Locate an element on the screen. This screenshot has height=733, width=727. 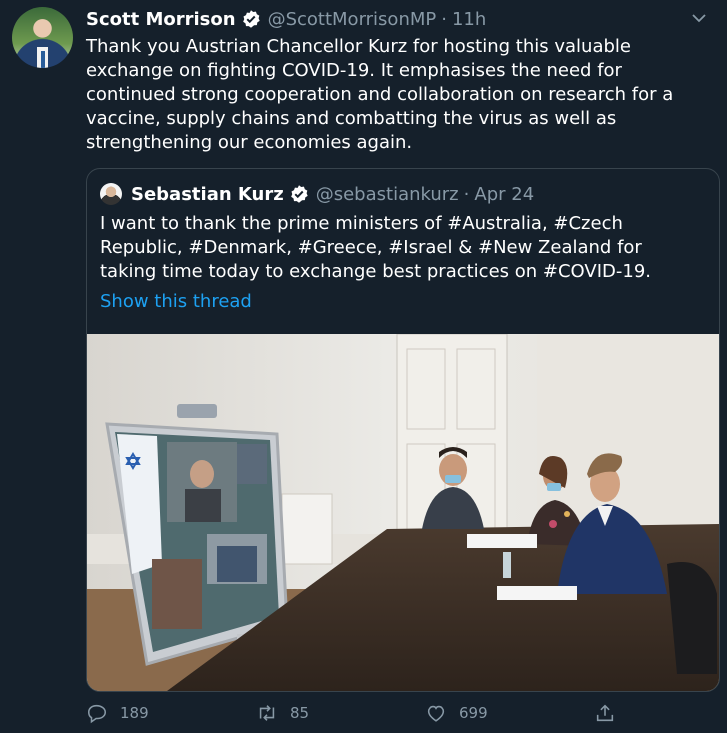
share-button is located at coordinates (611, 713).